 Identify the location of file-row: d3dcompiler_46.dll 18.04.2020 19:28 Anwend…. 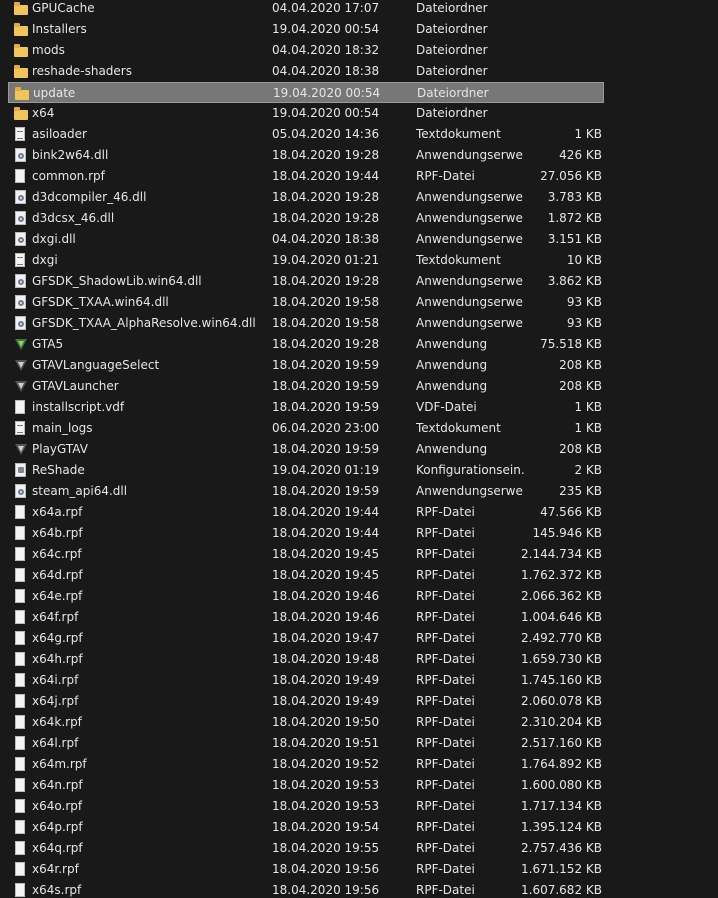
(305, 197).